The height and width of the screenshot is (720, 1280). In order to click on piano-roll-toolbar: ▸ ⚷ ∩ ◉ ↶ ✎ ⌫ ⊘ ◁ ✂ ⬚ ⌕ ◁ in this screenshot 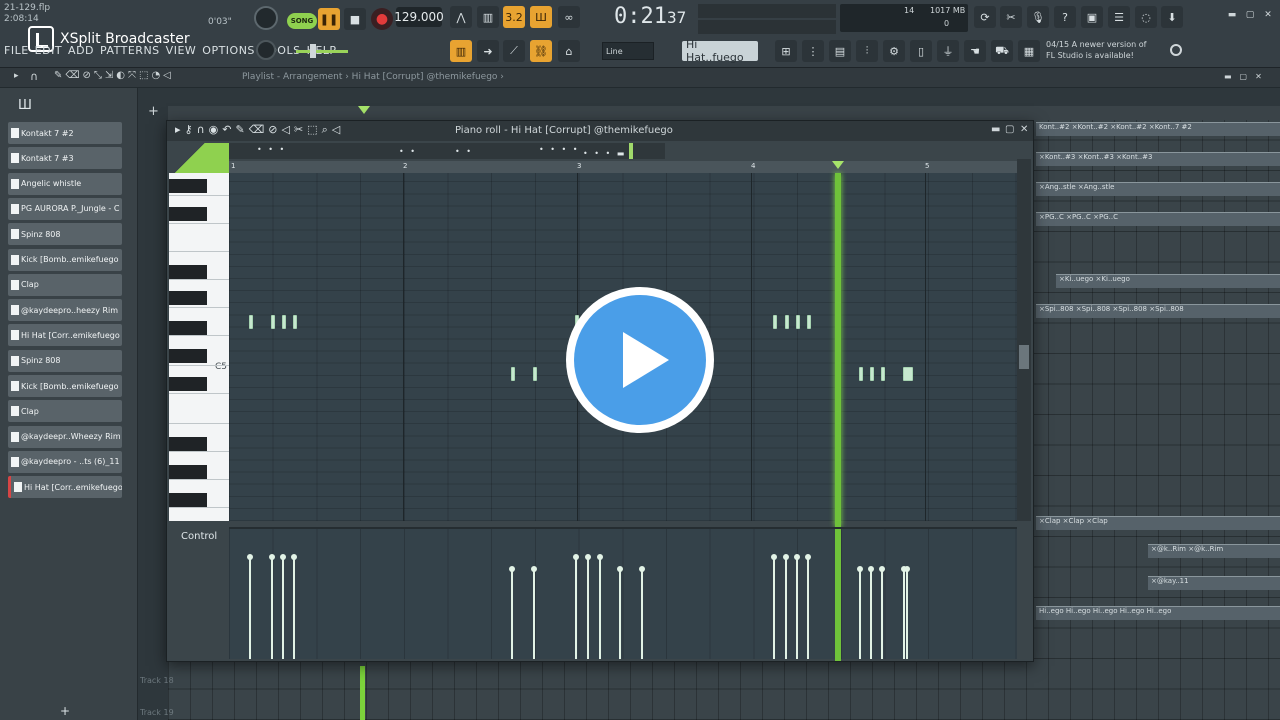, I will do `click(257, 130)`.